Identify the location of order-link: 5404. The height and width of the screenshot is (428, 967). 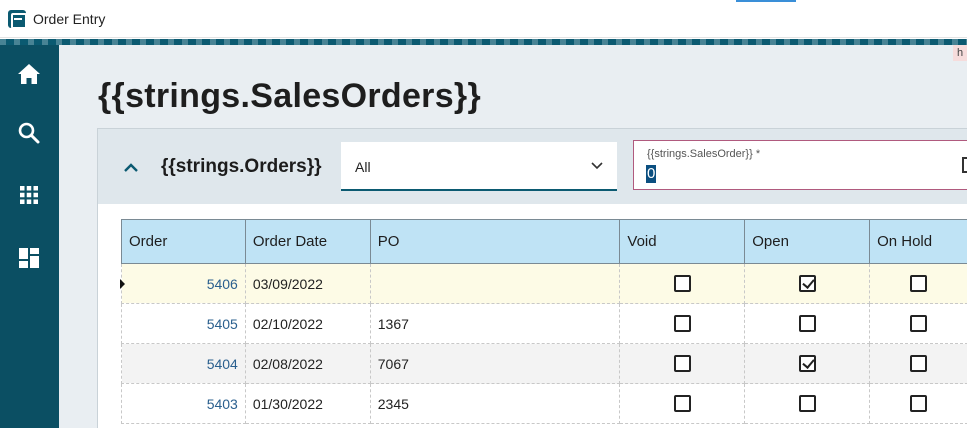
(222, 364).